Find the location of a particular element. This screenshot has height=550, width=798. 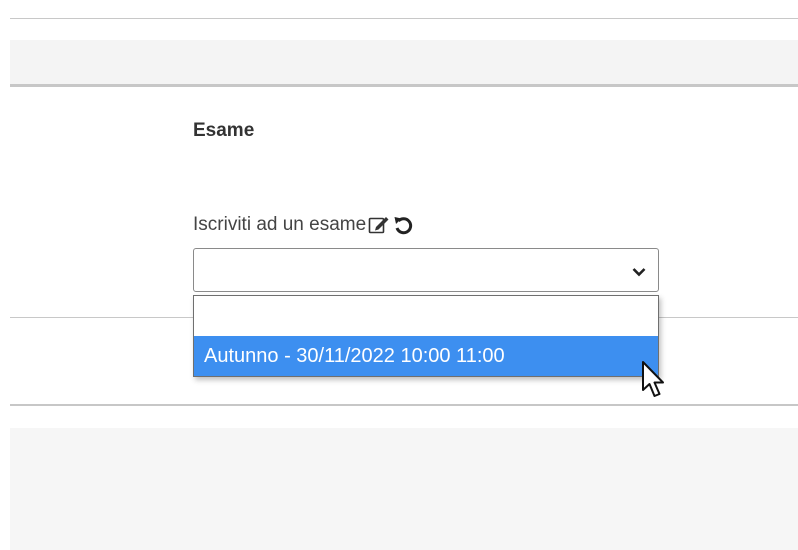

header-band-border is located at coordinates (404, 85).